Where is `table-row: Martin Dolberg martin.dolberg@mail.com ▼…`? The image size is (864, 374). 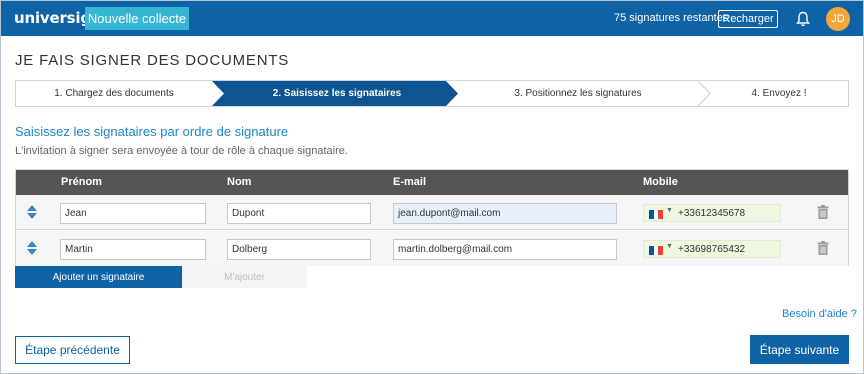 table-row: Martin Dolberg martin.dolberg@mail.com ▼… is located at coordinates (432, 248).